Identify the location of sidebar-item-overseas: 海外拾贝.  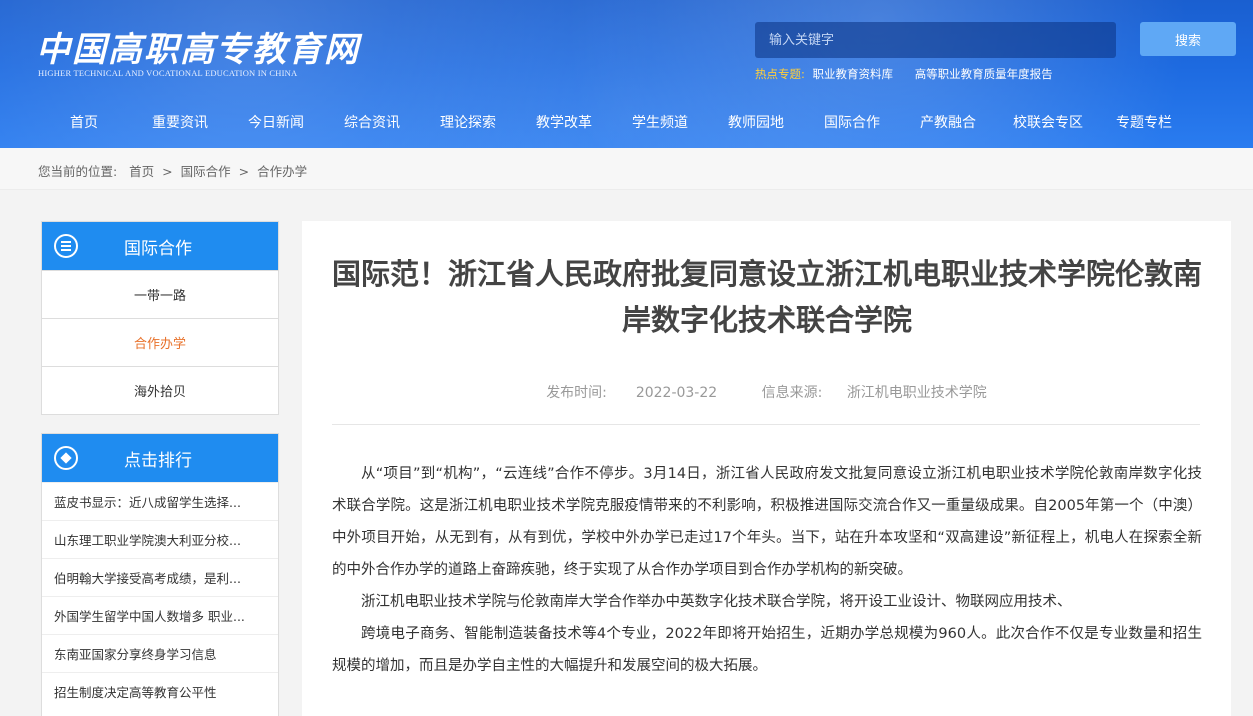
(160, 390).